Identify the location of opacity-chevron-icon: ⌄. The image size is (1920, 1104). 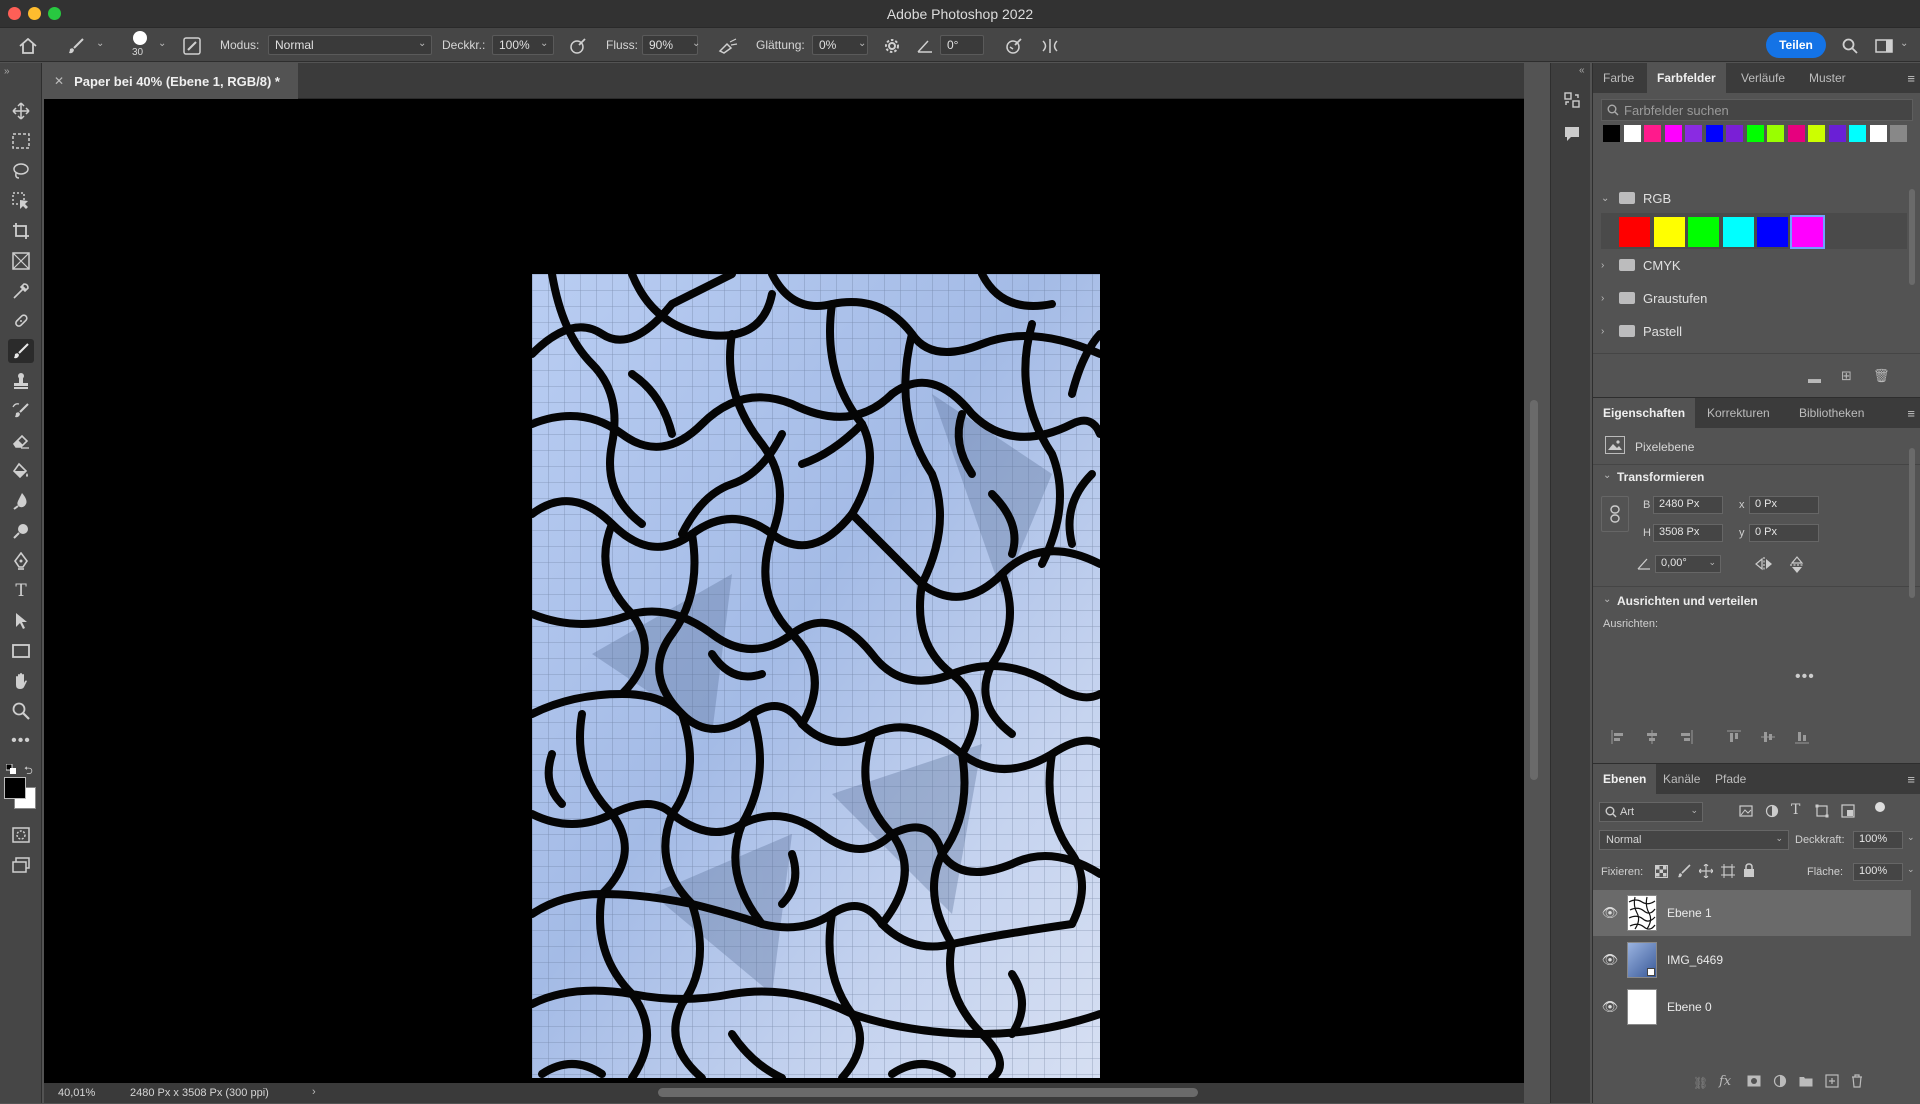
(544, 43).